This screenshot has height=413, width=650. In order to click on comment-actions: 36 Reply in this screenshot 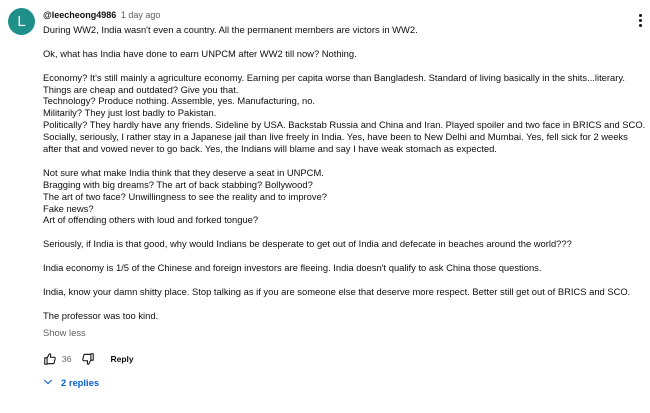, I will do `click(343, 359)`.